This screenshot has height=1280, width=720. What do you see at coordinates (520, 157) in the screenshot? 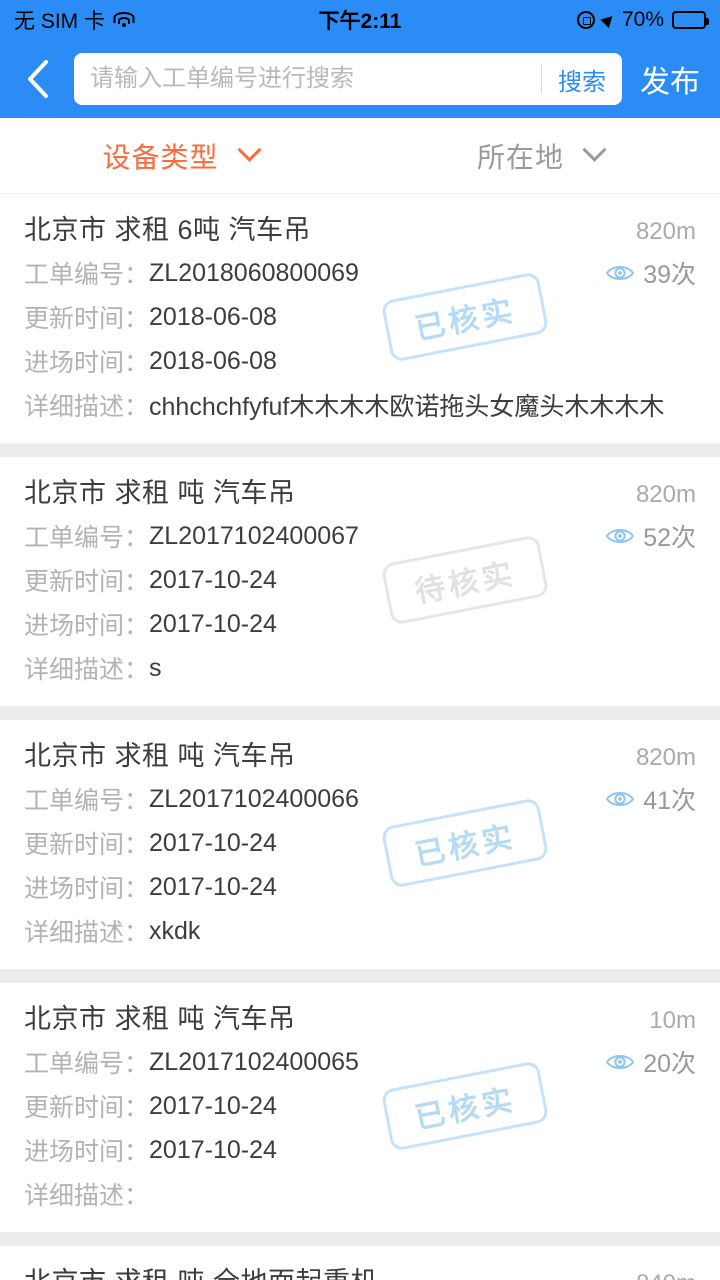
I see `filter-location-label: 所在地` at bounding box center [520, 157].